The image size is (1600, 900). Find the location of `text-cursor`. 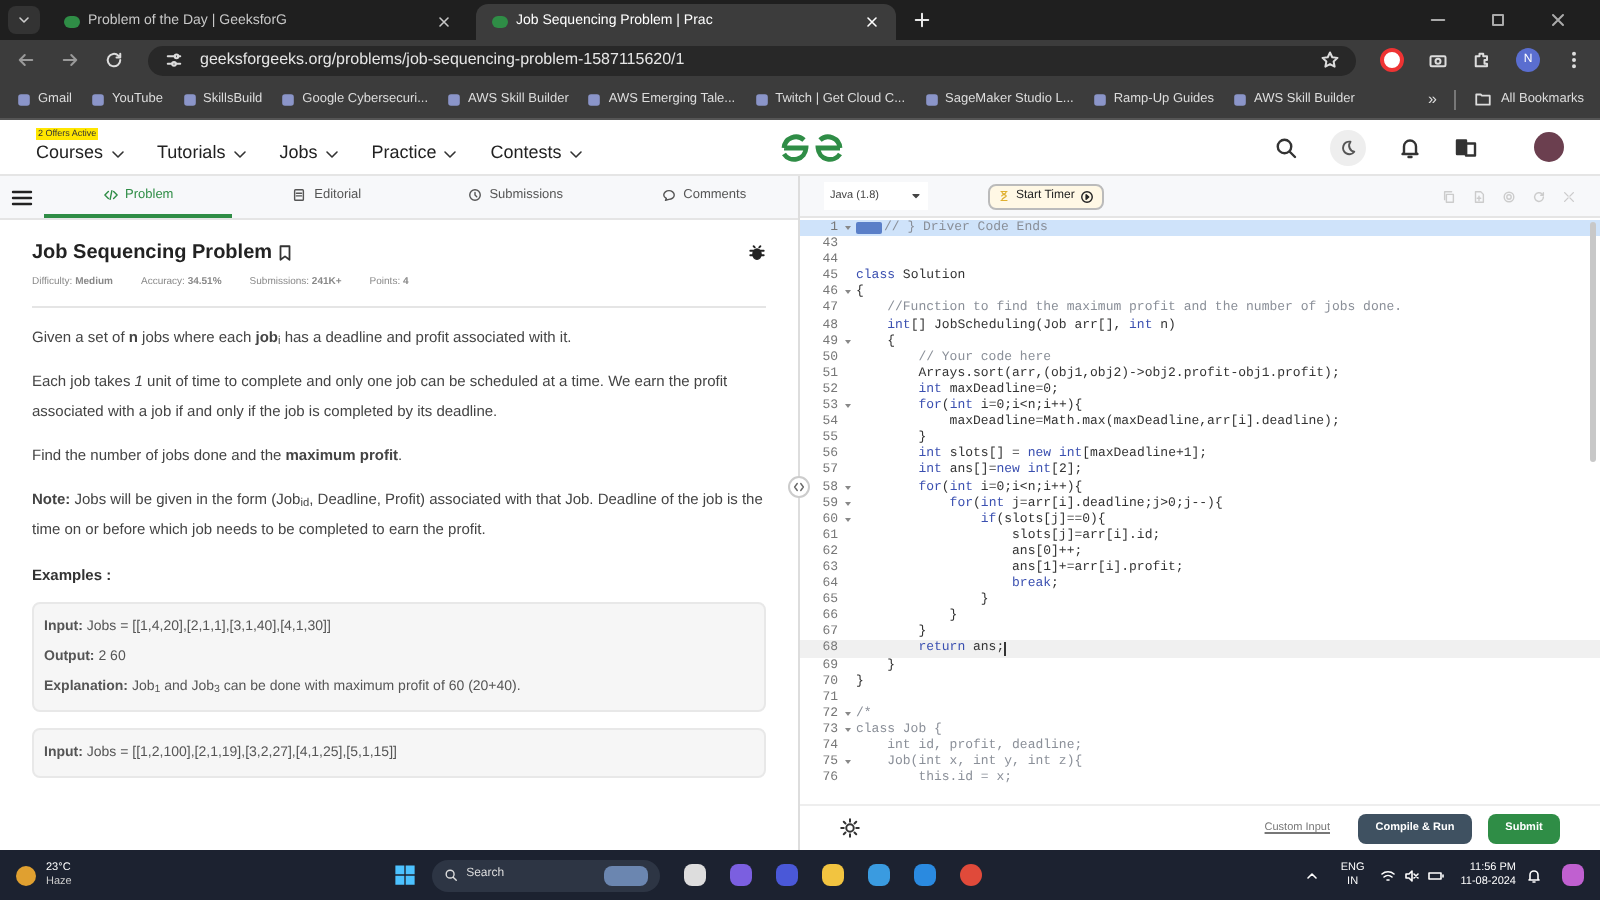

text-cursor is located at coordinates (1005, 648).